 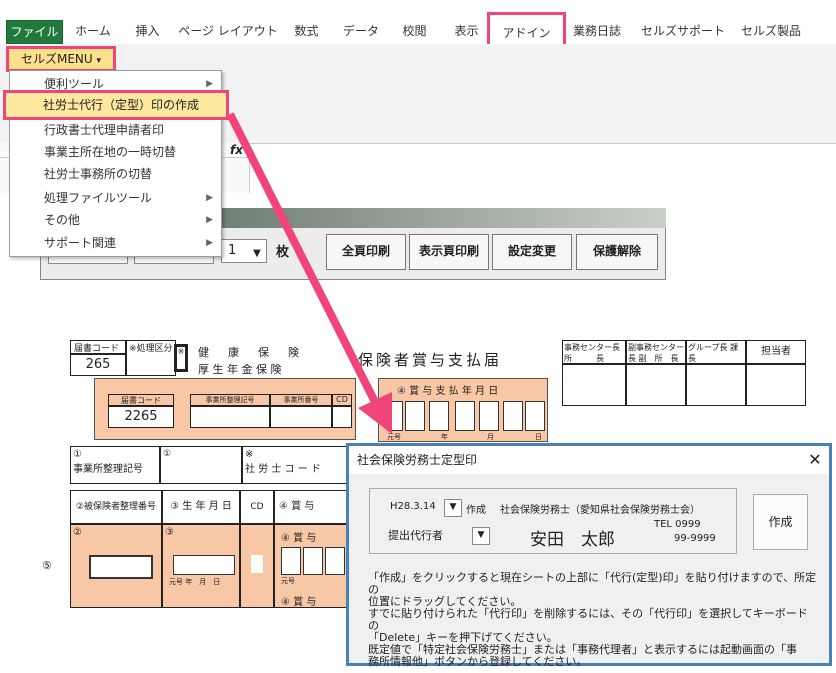 I want to click on menu-item-support: サポート関連 ▶, so click(x=115, y=243).